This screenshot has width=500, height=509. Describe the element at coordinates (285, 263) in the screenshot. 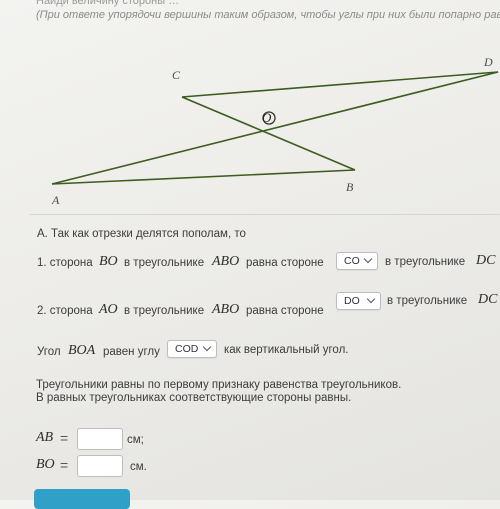

I see `line1-eq: равна стороне` at that location.